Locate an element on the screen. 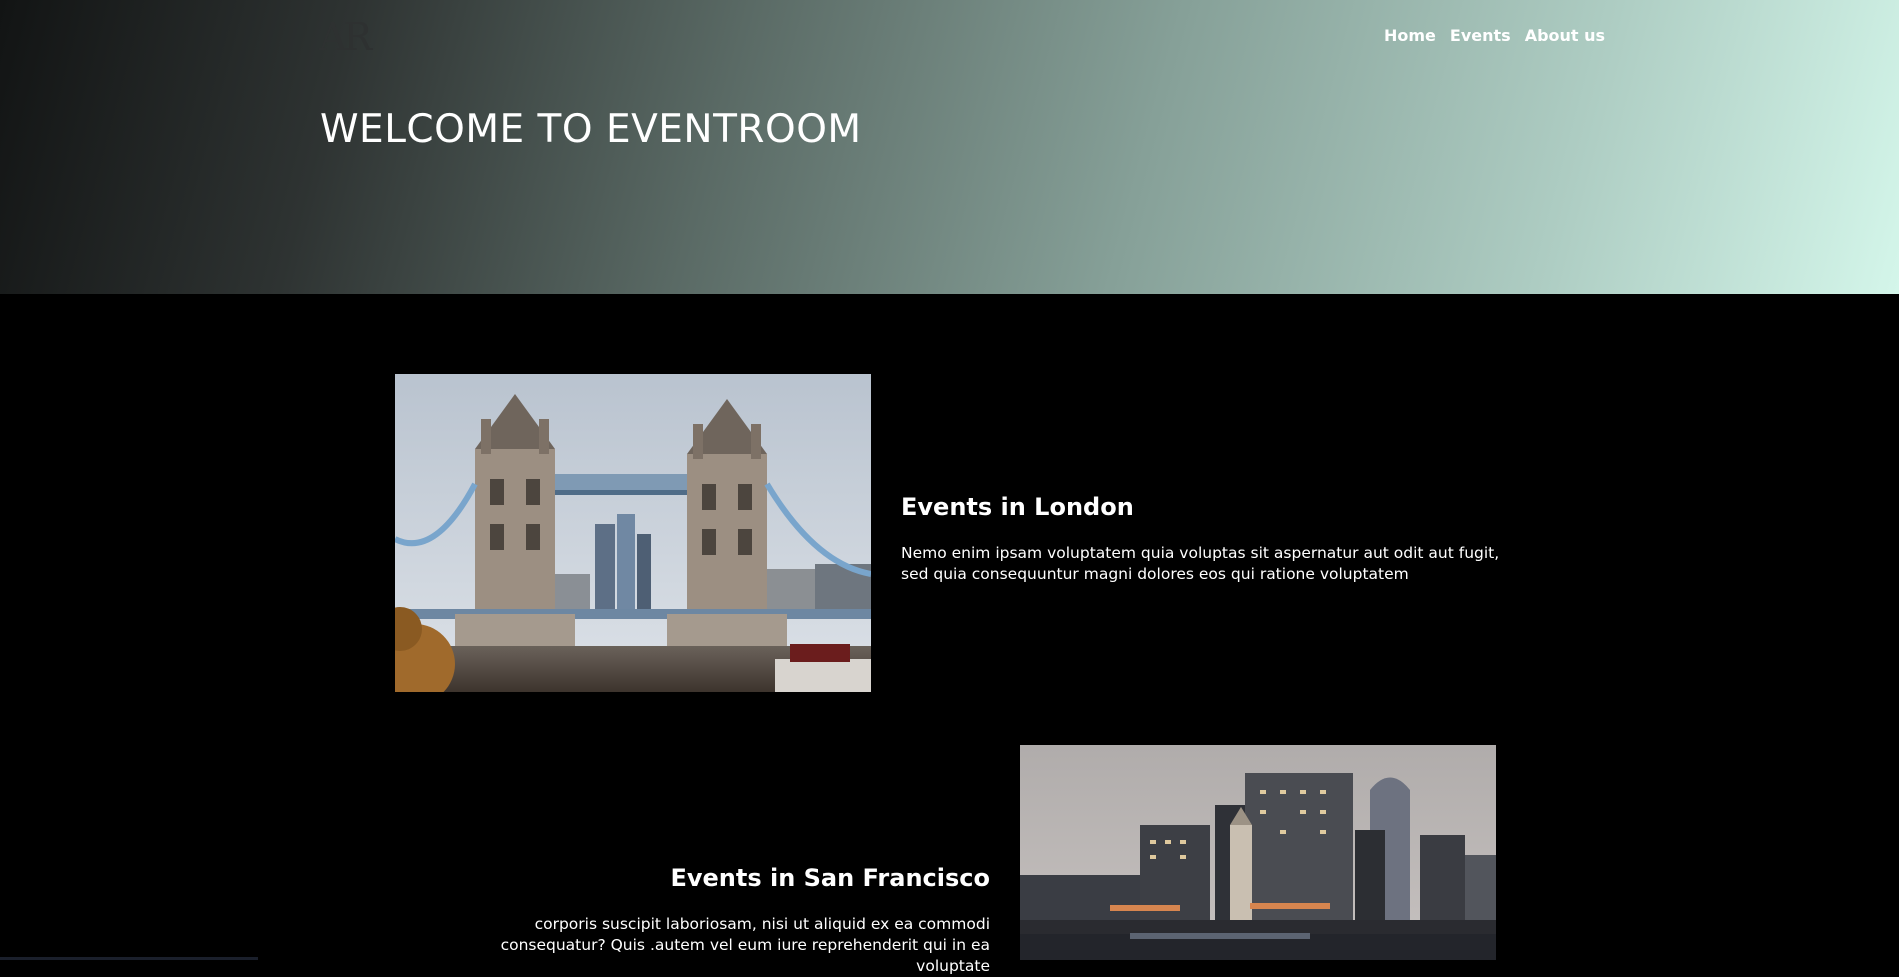 Image resolution: width=1899 pixels, height=977 pixels. event-title-london: Events in London is located at coordinates (1017, 507).